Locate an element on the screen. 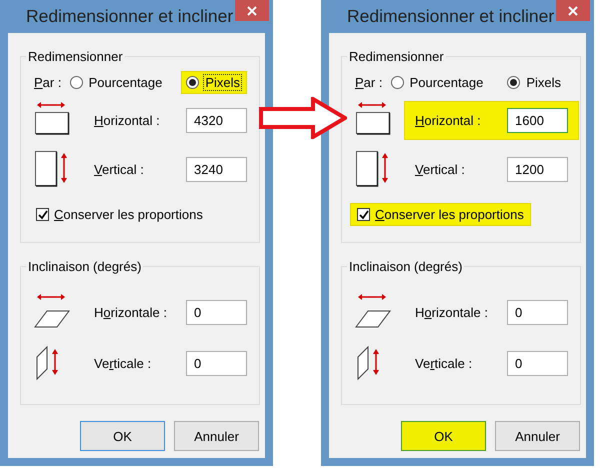  number-field: 3240 is located at coordinates (216, 169).